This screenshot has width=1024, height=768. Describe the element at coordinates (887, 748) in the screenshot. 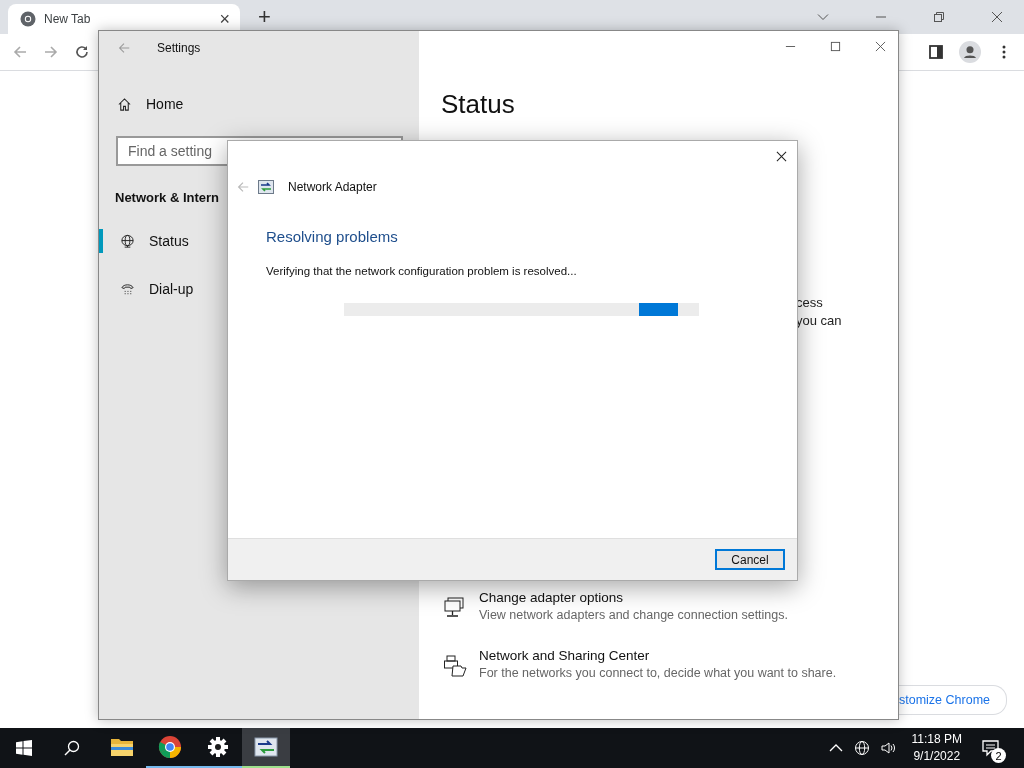

I see `speaker-icon` at that location.